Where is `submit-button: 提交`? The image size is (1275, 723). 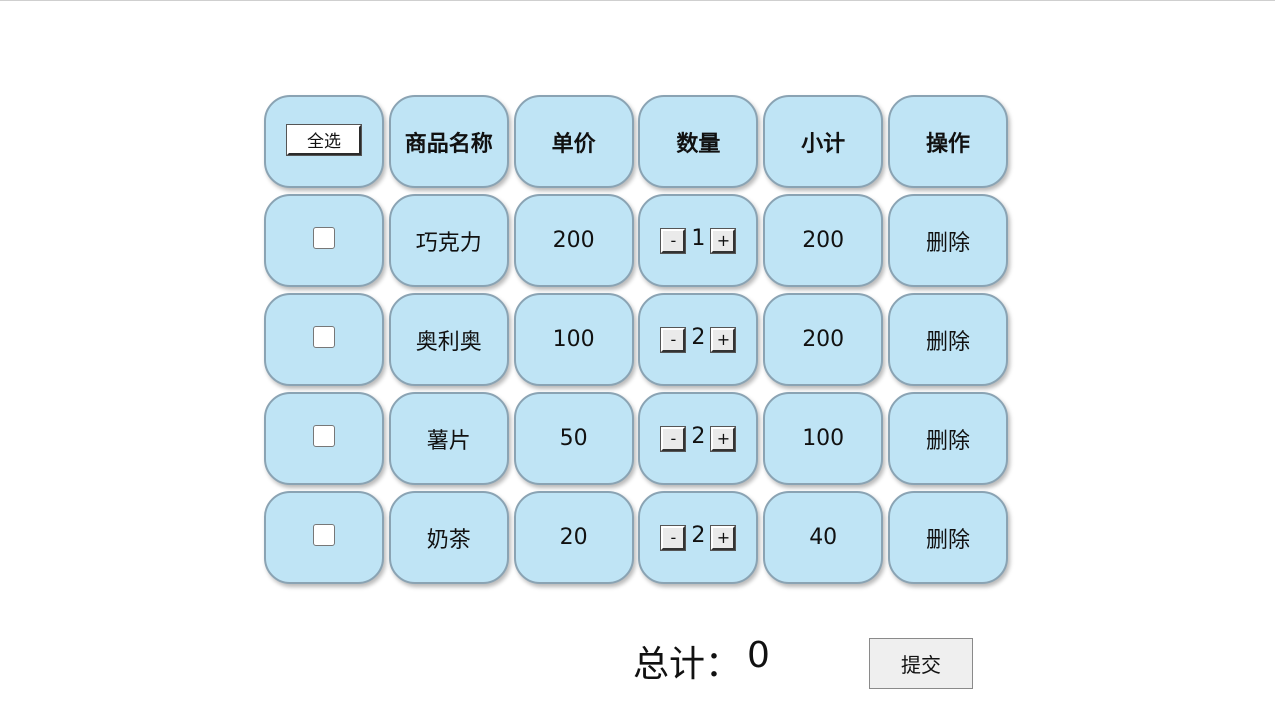
submit-button: 提交 is located at coordinates (921, 663).